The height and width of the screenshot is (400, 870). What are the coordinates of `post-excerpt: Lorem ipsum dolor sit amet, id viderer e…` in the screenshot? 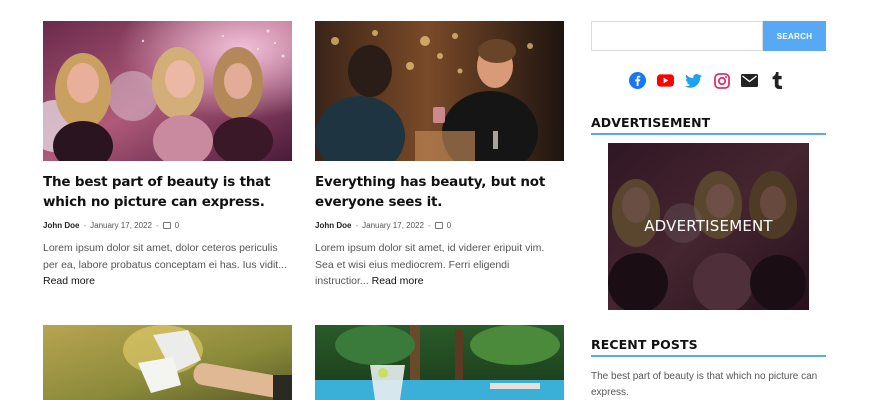 It's located at (439, 265).